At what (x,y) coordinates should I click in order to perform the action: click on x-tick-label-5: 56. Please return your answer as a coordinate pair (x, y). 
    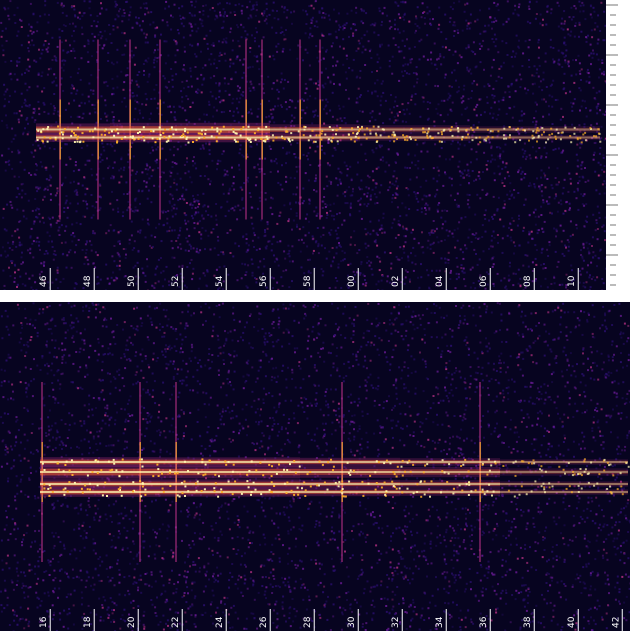
    Looking at the image, I should click on (264, 281).